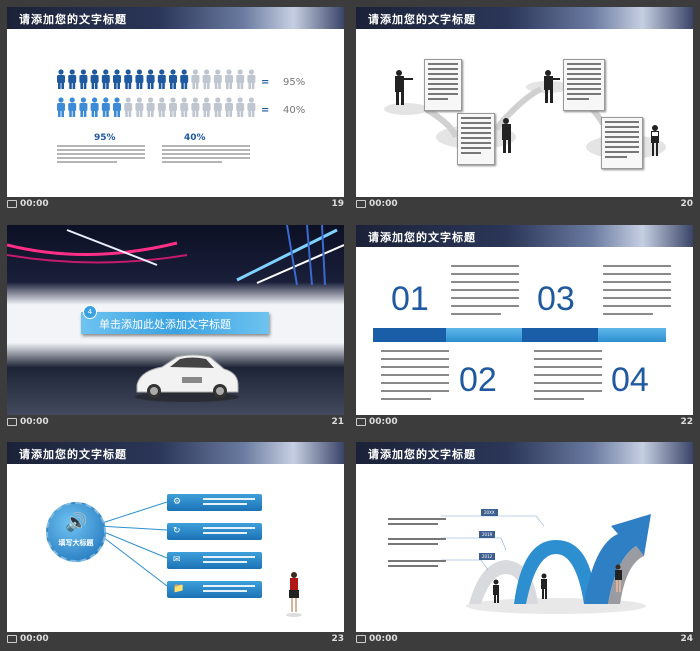 The height and width of the screenshot is (651, 700). What do you see at coordinates (525, 114) in the screenshot?
I see `business-people-diagram` at bounding box center [525, 114].